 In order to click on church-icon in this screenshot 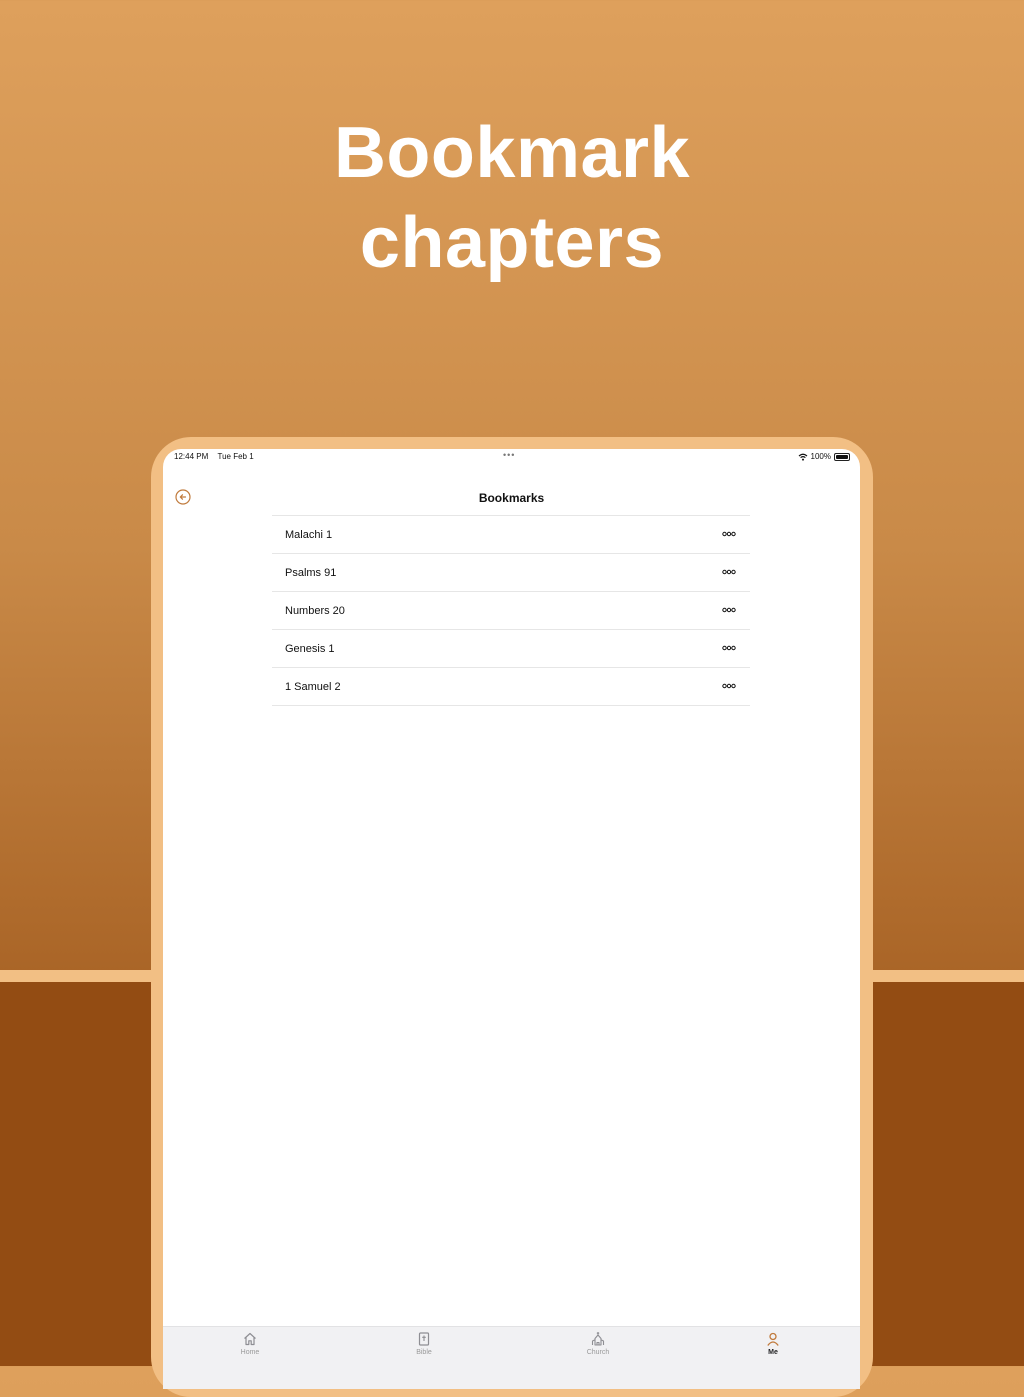, I will do `click(598, 1339)`.